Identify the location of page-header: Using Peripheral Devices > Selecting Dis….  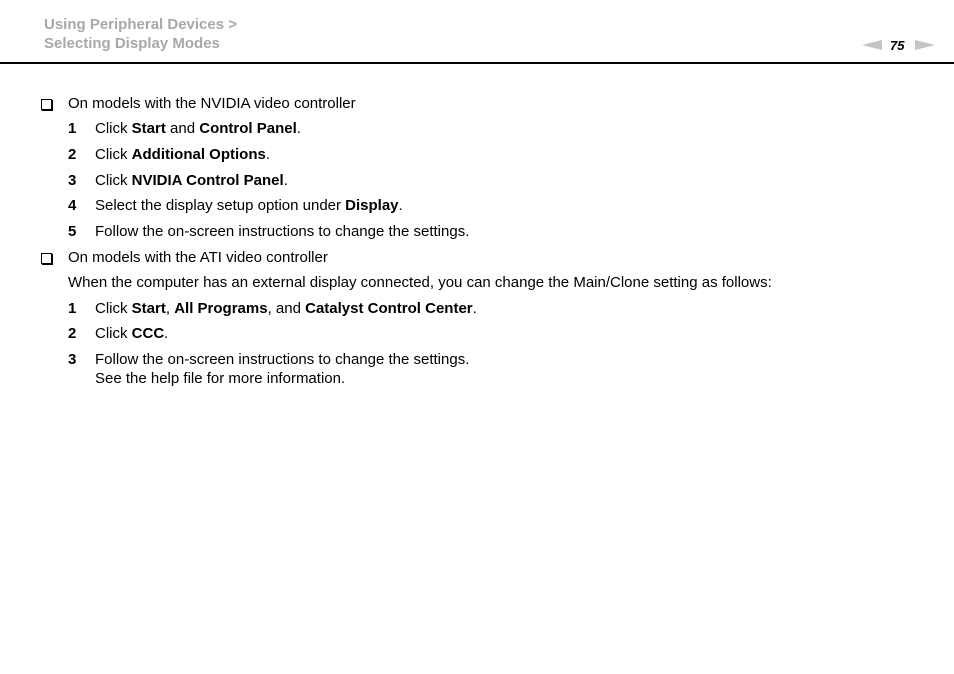
(477, 32).